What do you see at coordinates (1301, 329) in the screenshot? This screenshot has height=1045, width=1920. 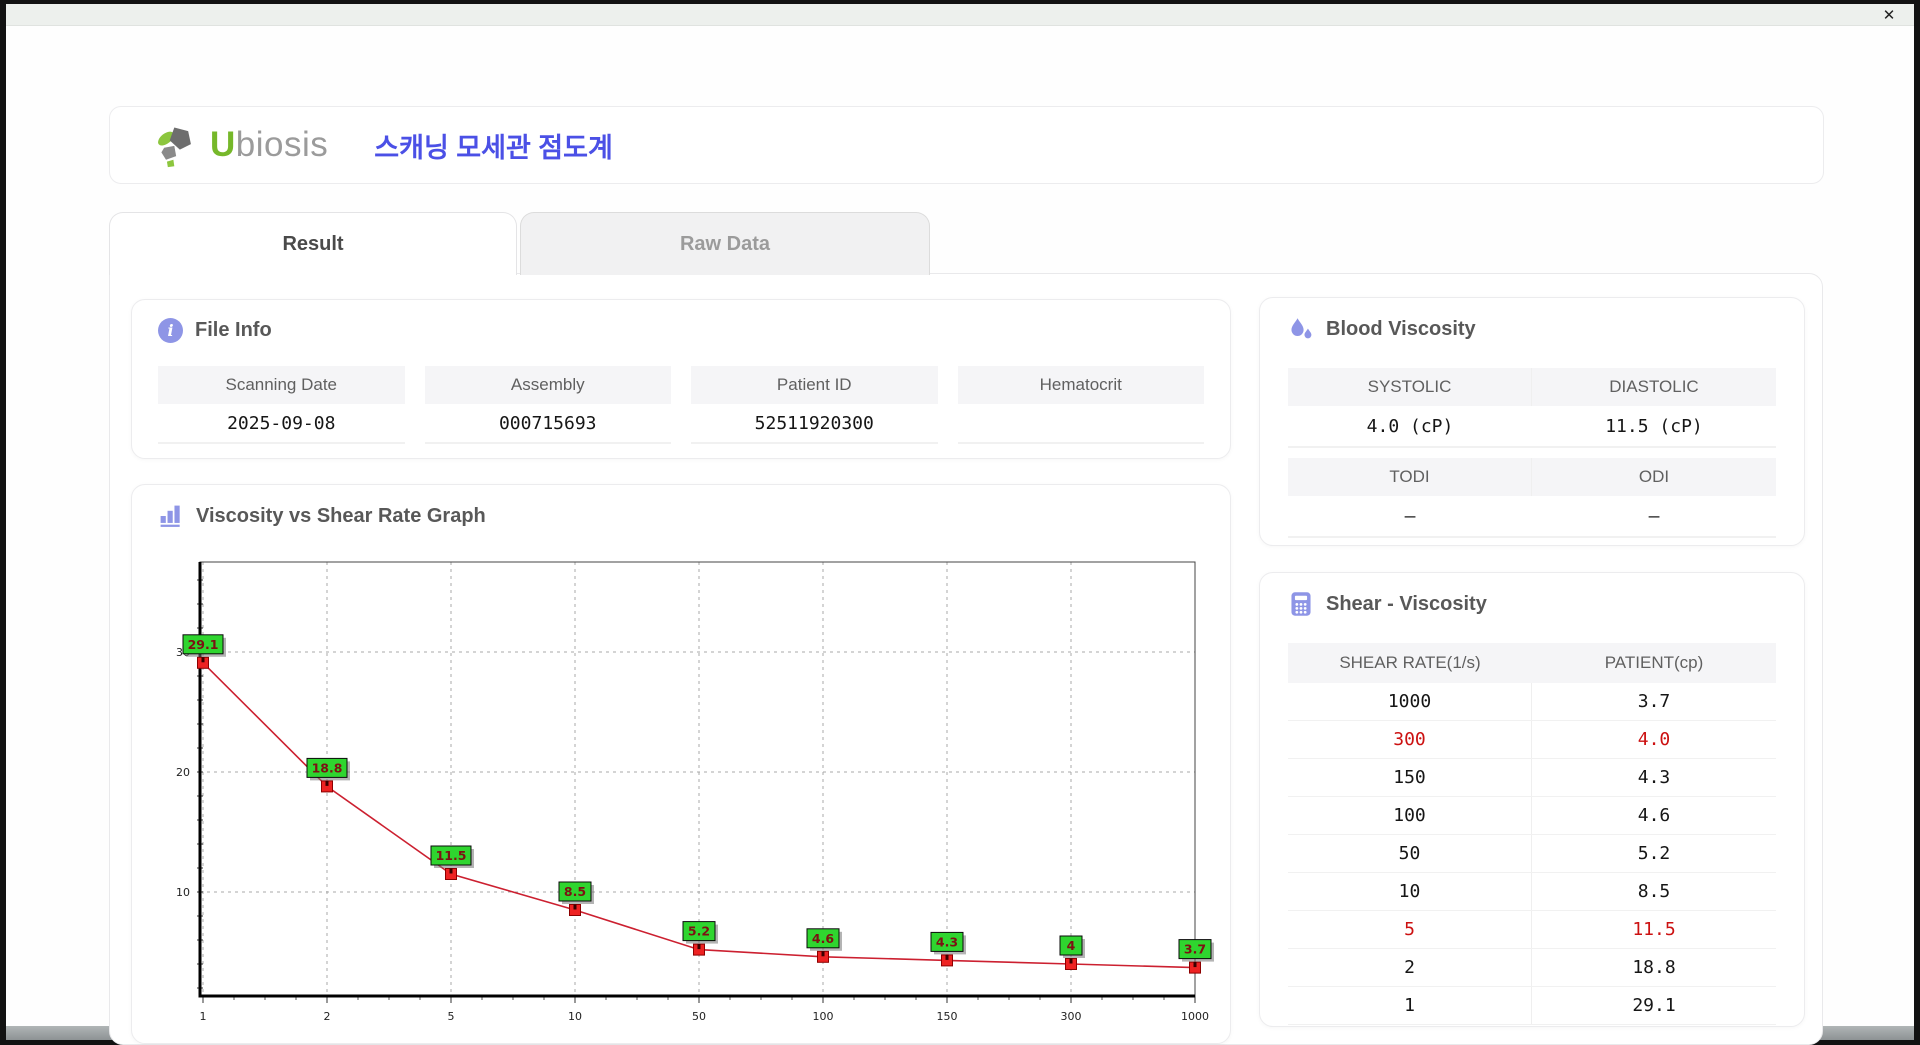 I see `water-drops-icon` at bounding box center [1301, 329].